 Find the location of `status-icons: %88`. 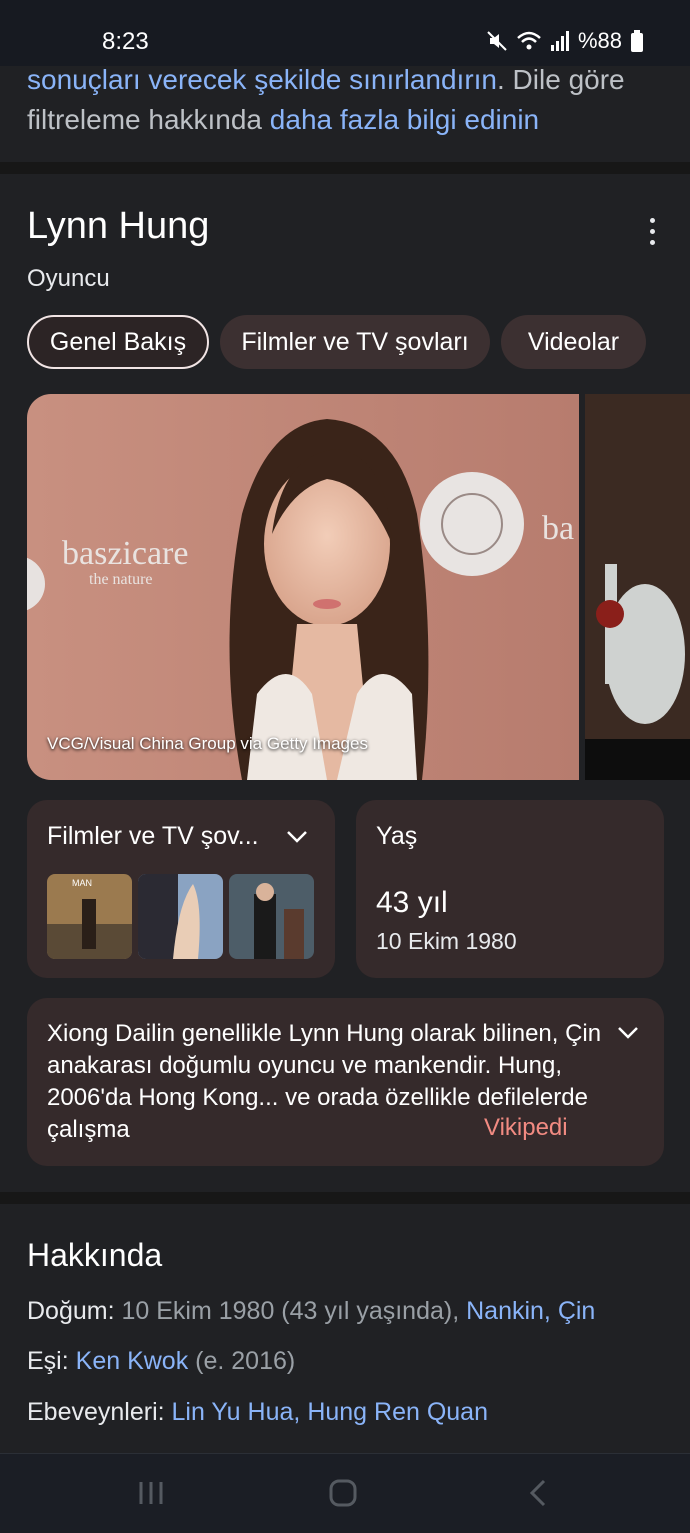

status-icons: %88 is located at coordinates (565, 41).